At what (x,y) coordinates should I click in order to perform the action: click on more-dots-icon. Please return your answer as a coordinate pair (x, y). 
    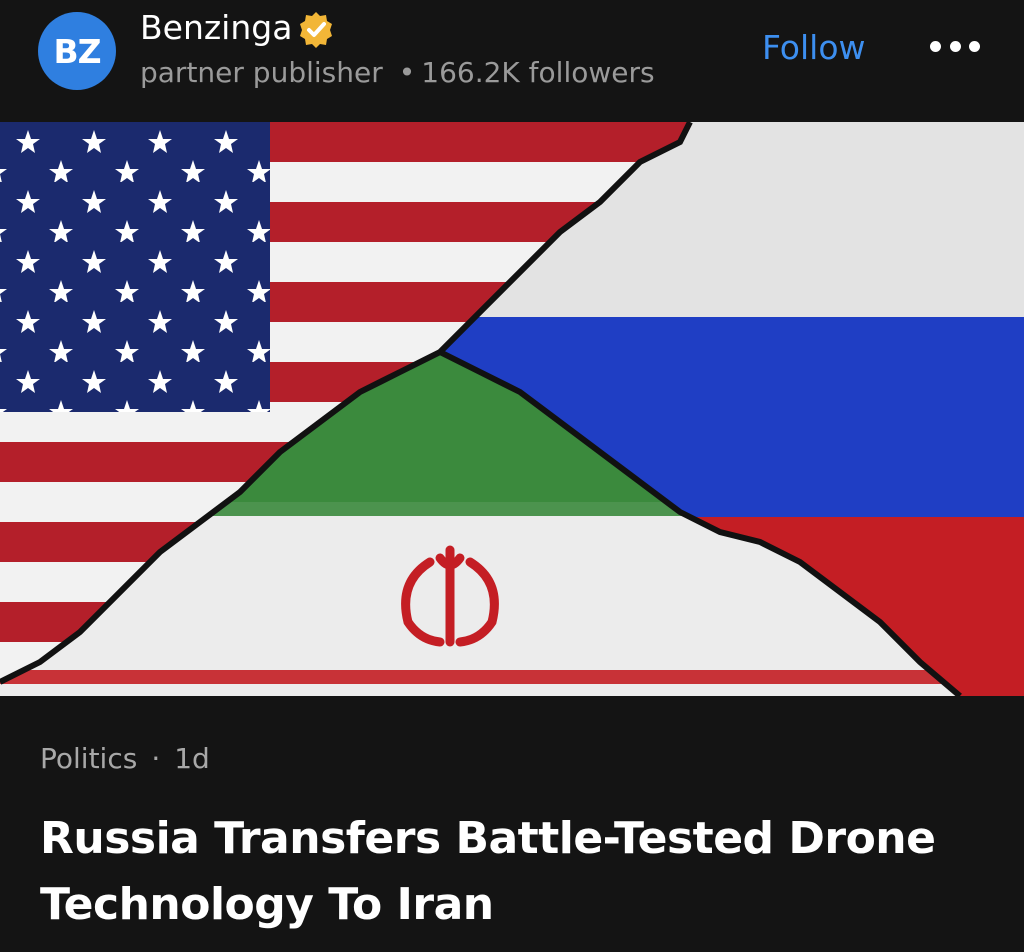
    Looking at the image, I should click on (955, 46).